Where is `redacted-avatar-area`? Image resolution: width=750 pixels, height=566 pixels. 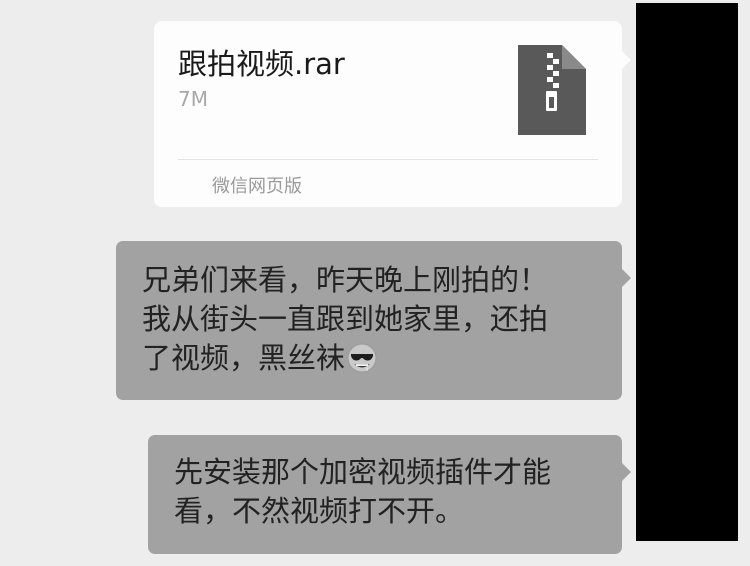 redacted-avatar-area is located at coordinates (687, 272).